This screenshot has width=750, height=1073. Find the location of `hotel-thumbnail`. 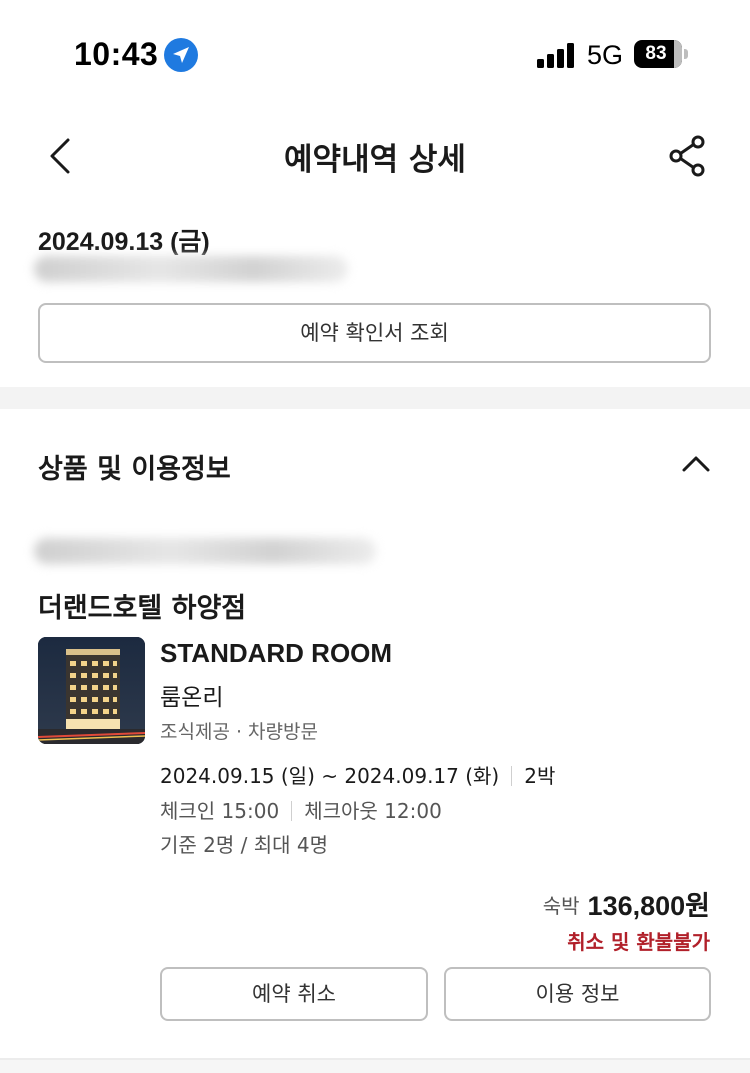

hotel-thumbnail is located at coordinates (91, 690).